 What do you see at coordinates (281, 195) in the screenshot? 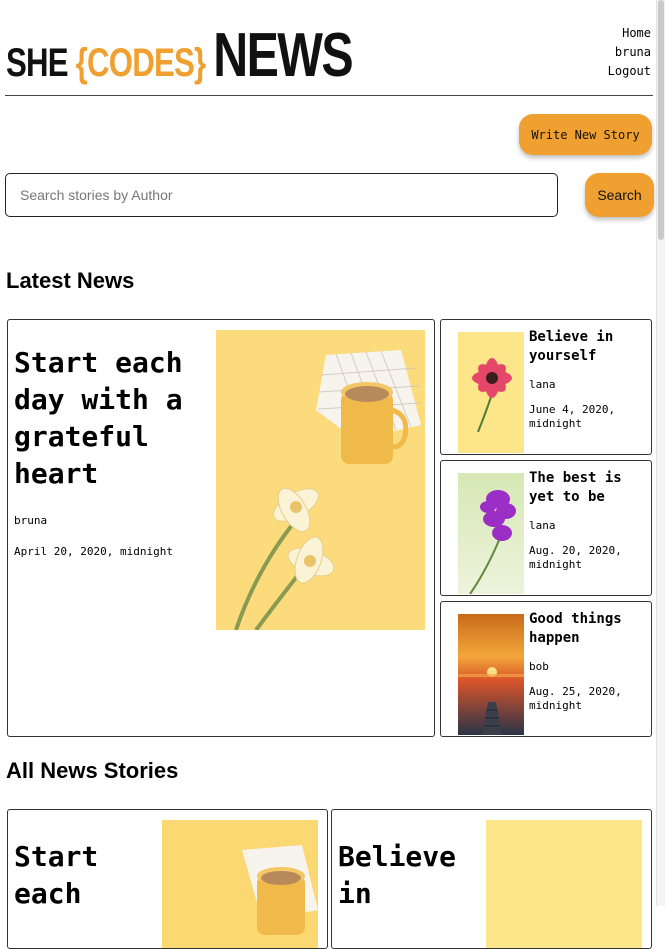
I see `search-author-input` at bounding box center [281, 195].